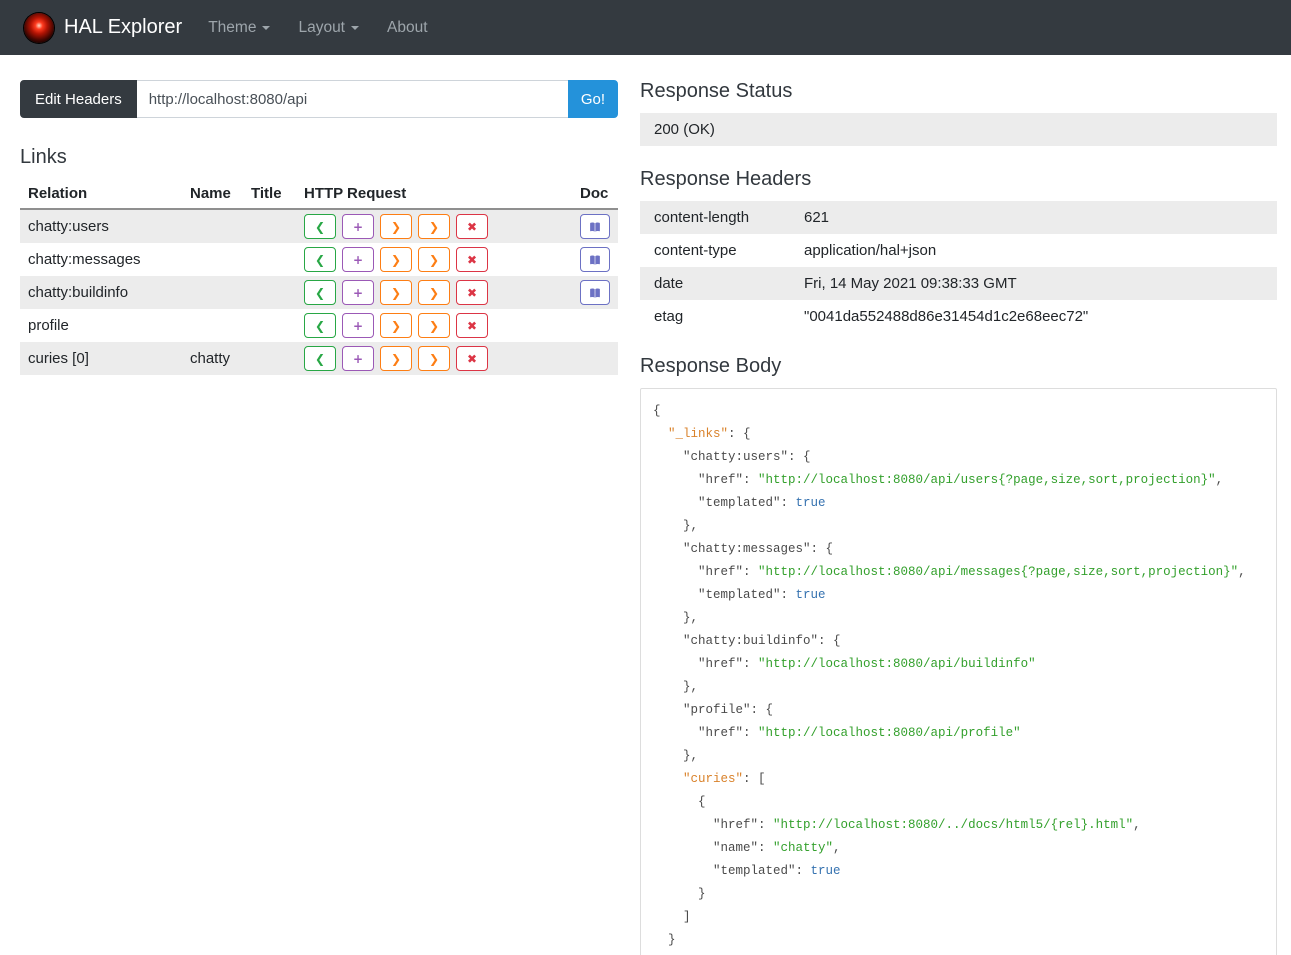  Describe the element at coordinates (68, 226) in the screenshot. I see `link-relation: chatty:users` at that location.